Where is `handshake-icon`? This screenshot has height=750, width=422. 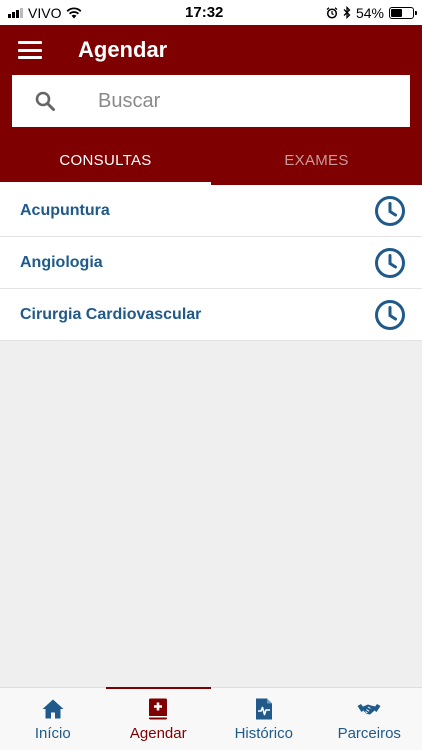
handshake-icon is located at coordinates (369, 708).